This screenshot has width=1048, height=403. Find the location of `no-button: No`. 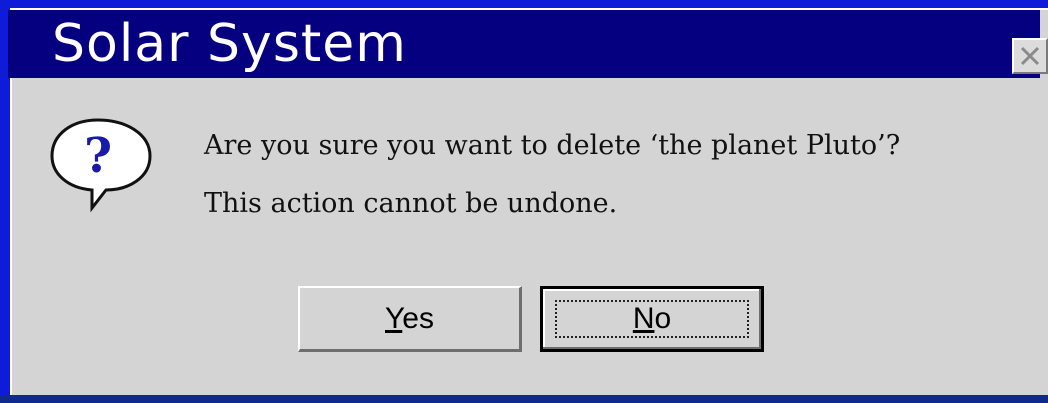

no-button: No is located at coordinates (652, 319).